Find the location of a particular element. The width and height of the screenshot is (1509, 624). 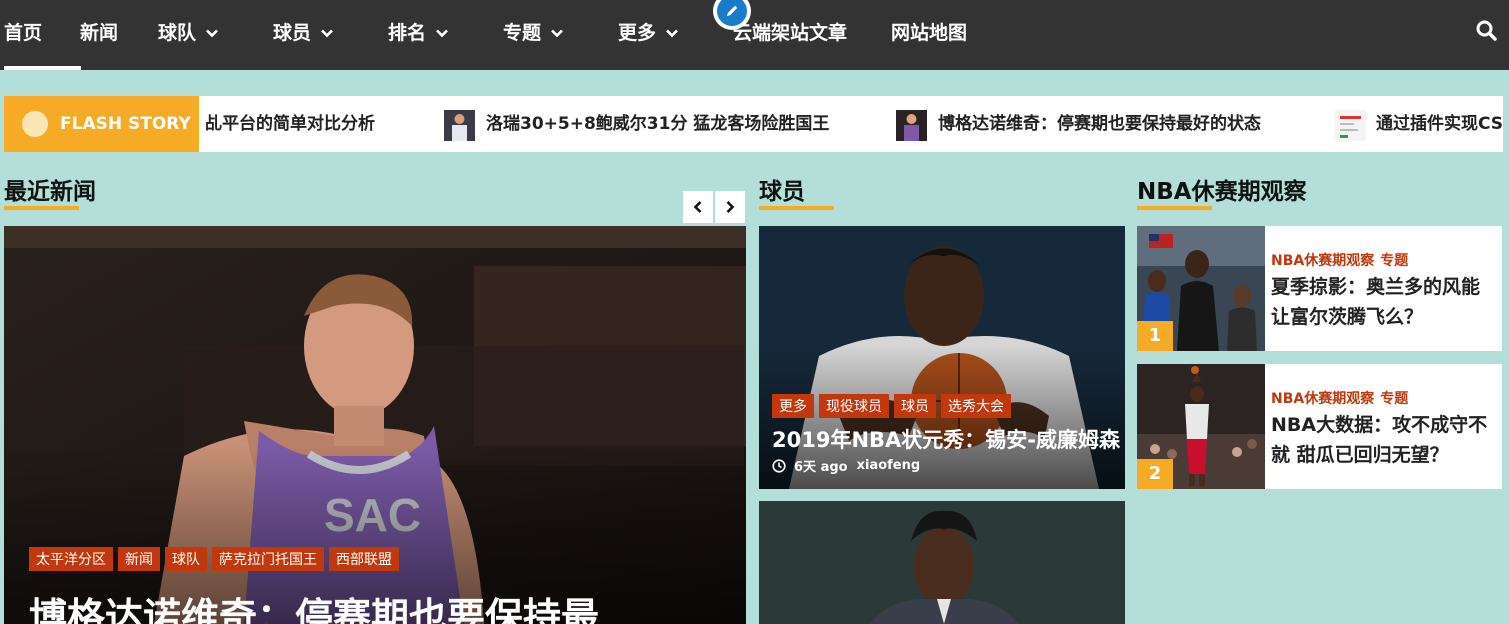

nav-label: 球队 is located at coordinates (177, 33).